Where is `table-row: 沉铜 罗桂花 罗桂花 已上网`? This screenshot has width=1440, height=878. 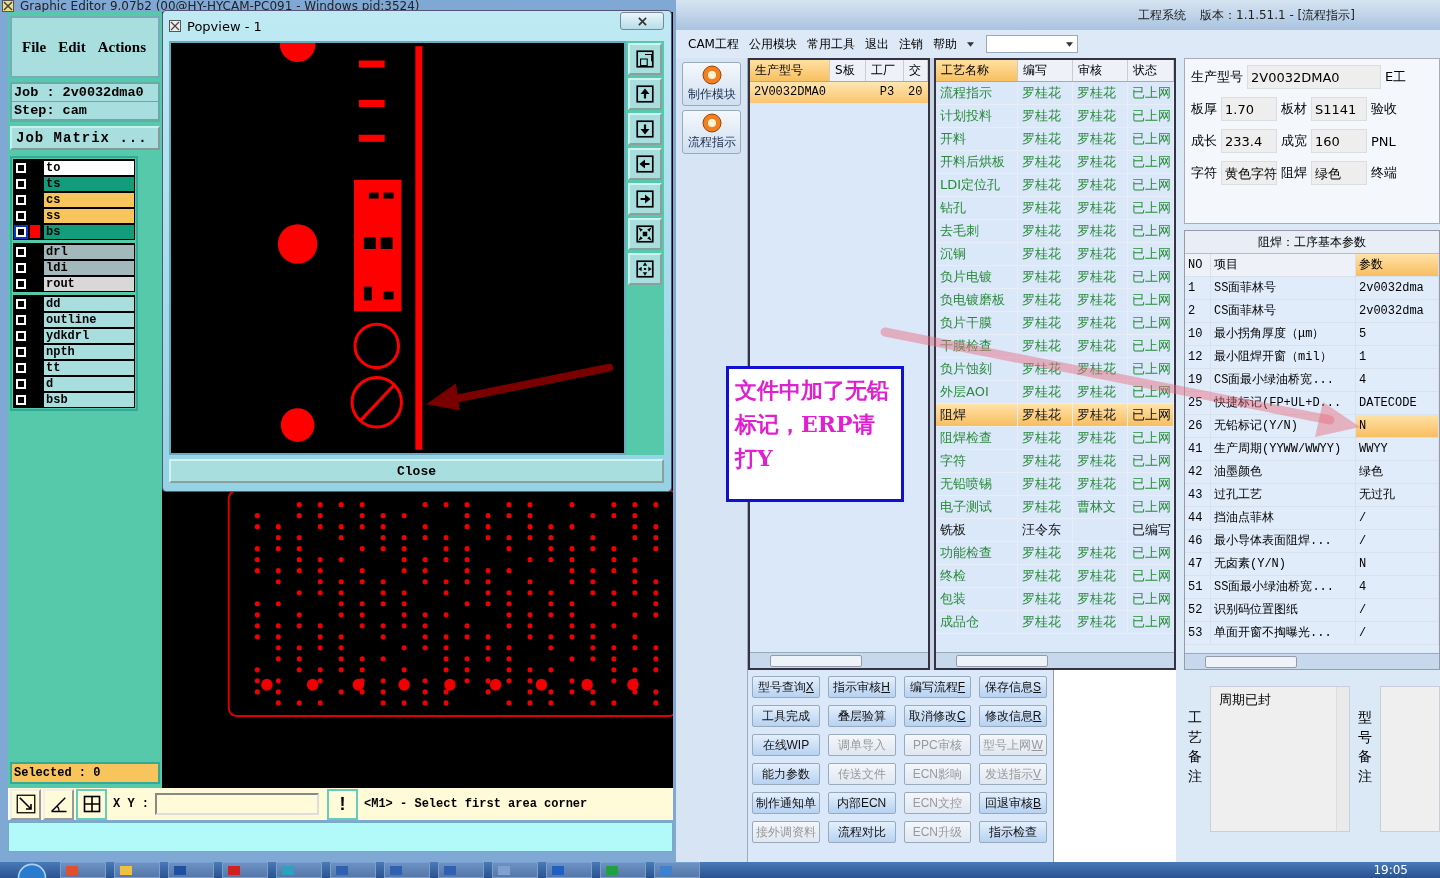 table-row: 沉铜 罗桂花 罗桂花 已上网 is located at coordinates (1055, 254).